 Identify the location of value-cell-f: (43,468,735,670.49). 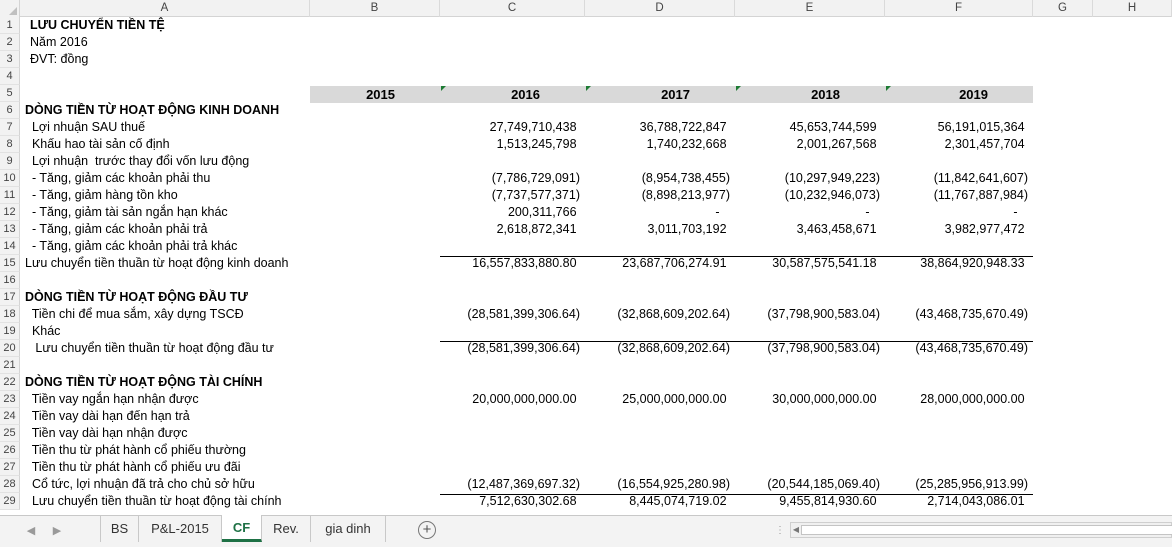
(956, 314).